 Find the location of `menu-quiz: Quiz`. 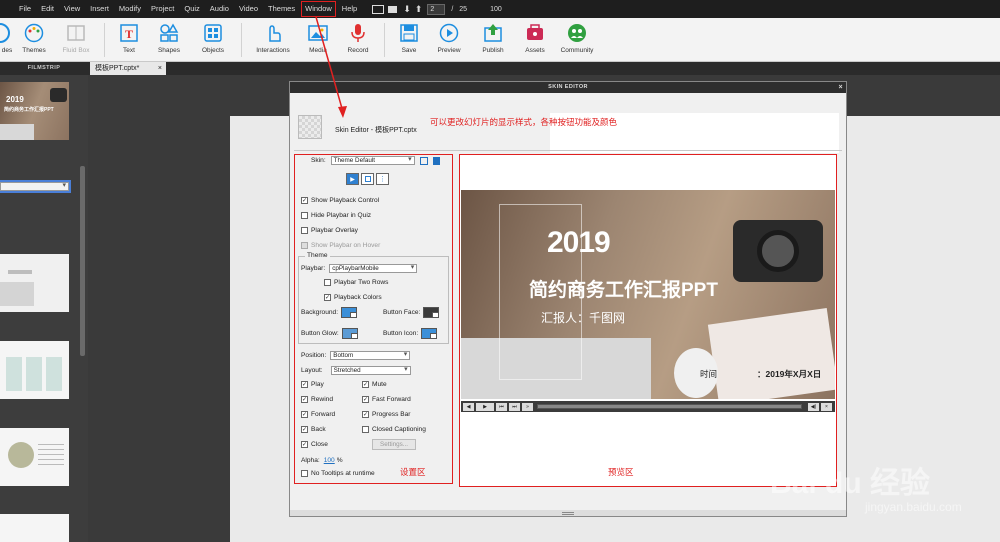

menu-quiz: Quiz is located at coordinates (191, 9).